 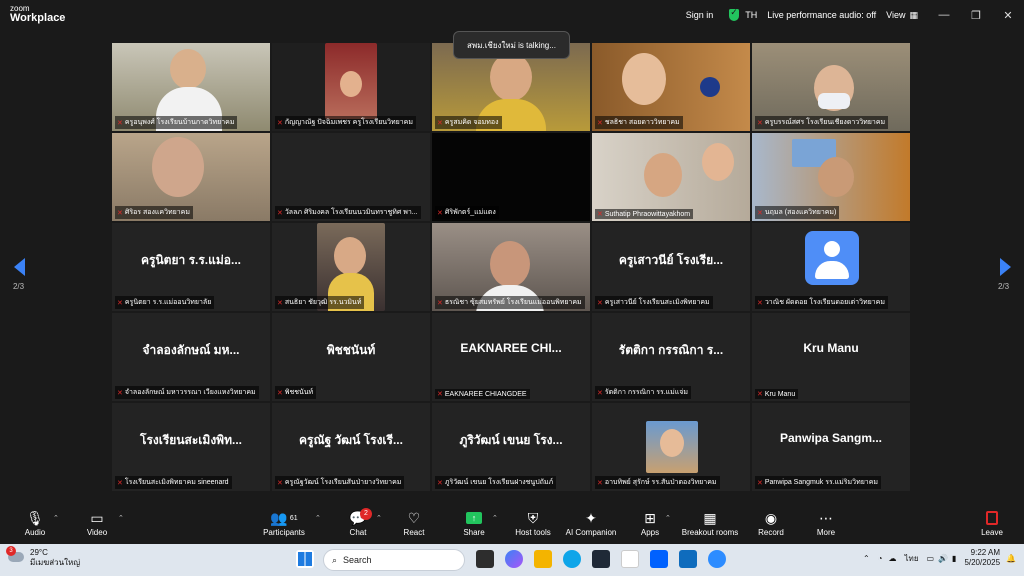 What do you see at coordinates (379, 518) in the screenshot?
I see `chat-options-caret: ⌃` at bounding box center [379, 518].